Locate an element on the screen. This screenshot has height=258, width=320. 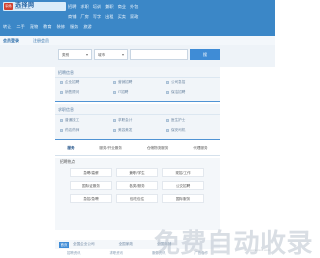
jobseek-item: 保安司机 is located at coordinates (192, 130).